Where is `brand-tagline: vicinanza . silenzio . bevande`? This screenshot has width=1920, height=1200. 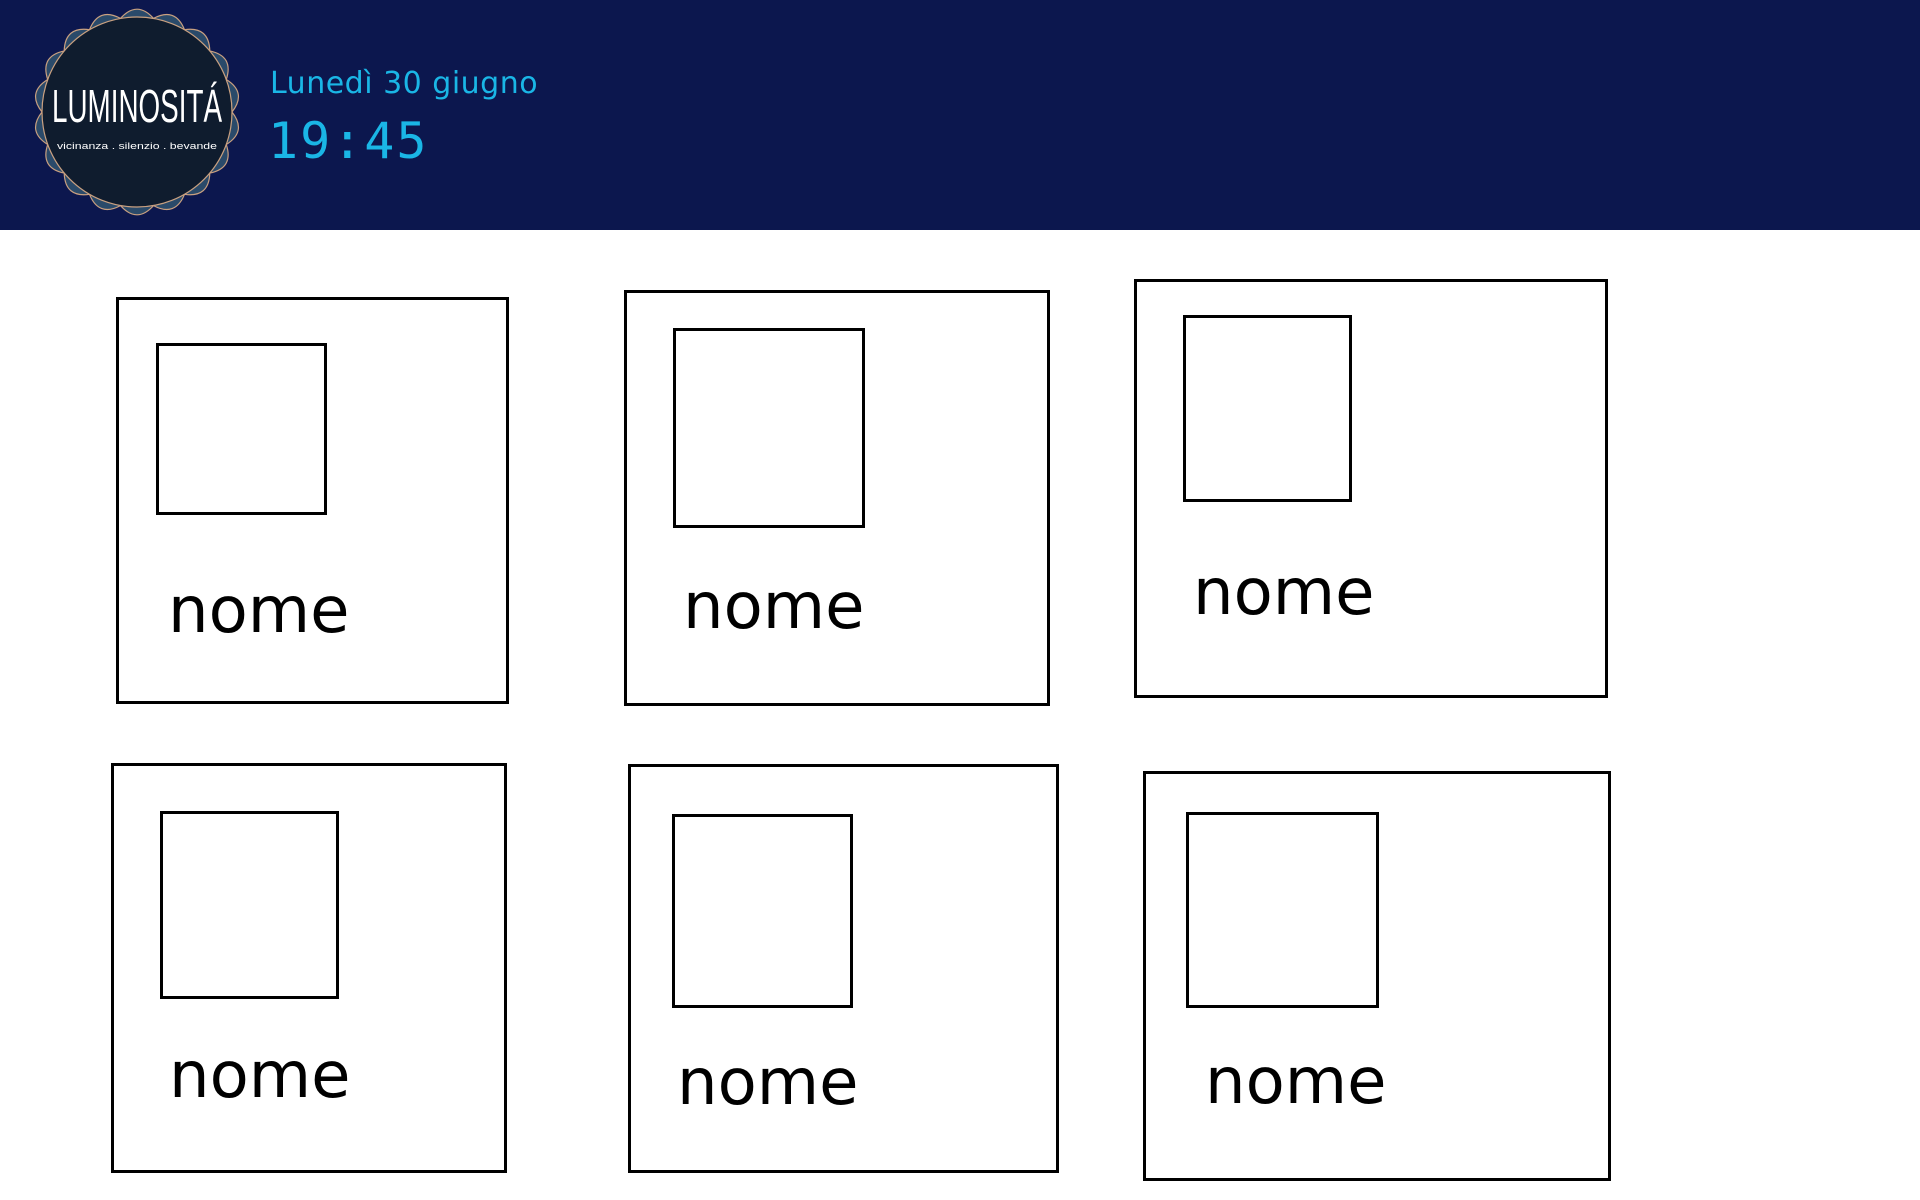 brand-tagline: vicinanza . silenzio . bevande is located at coordinates (137, 146).